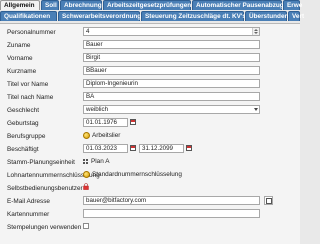  I want to click on personalnummer-label: Personalnummer, so click(31, 32).